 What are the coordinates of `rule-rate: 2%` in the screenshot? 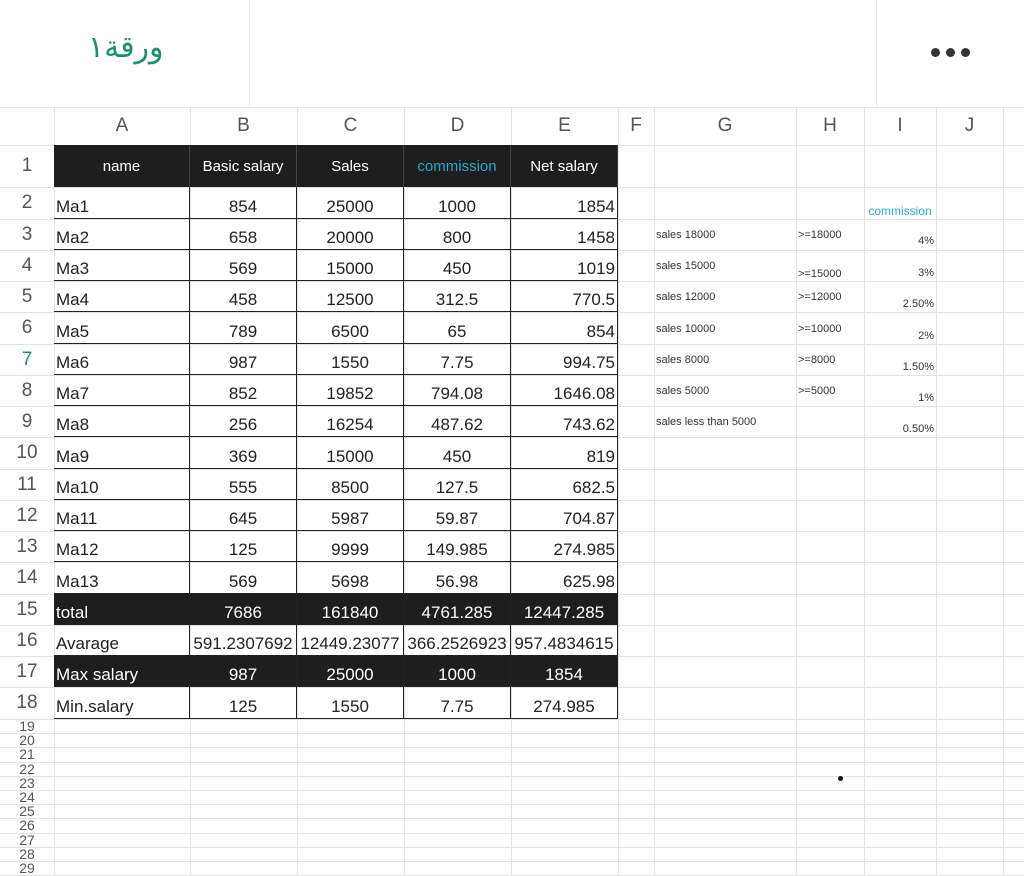 It's located at (900, 335).